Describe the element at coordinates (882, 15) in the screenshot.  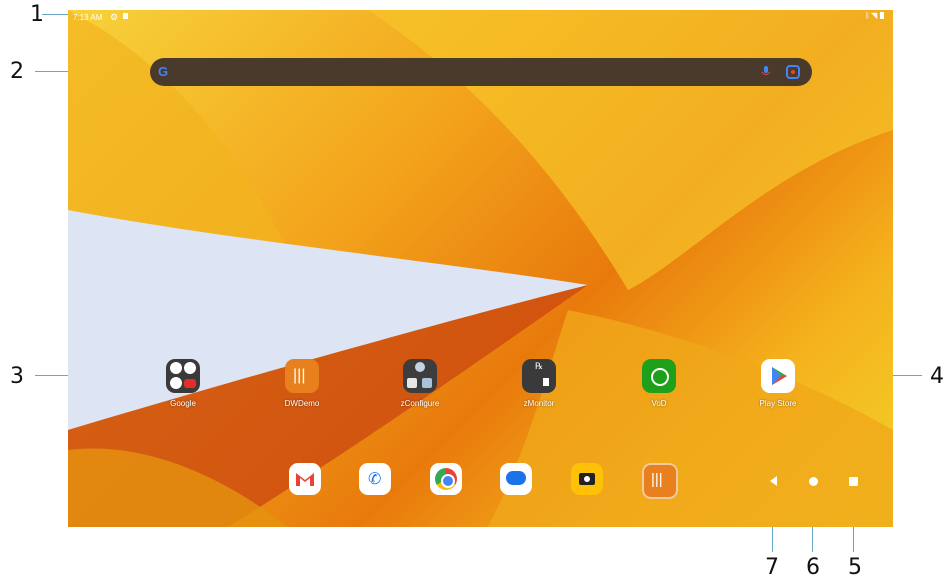
I see `battery-icon` at that location.